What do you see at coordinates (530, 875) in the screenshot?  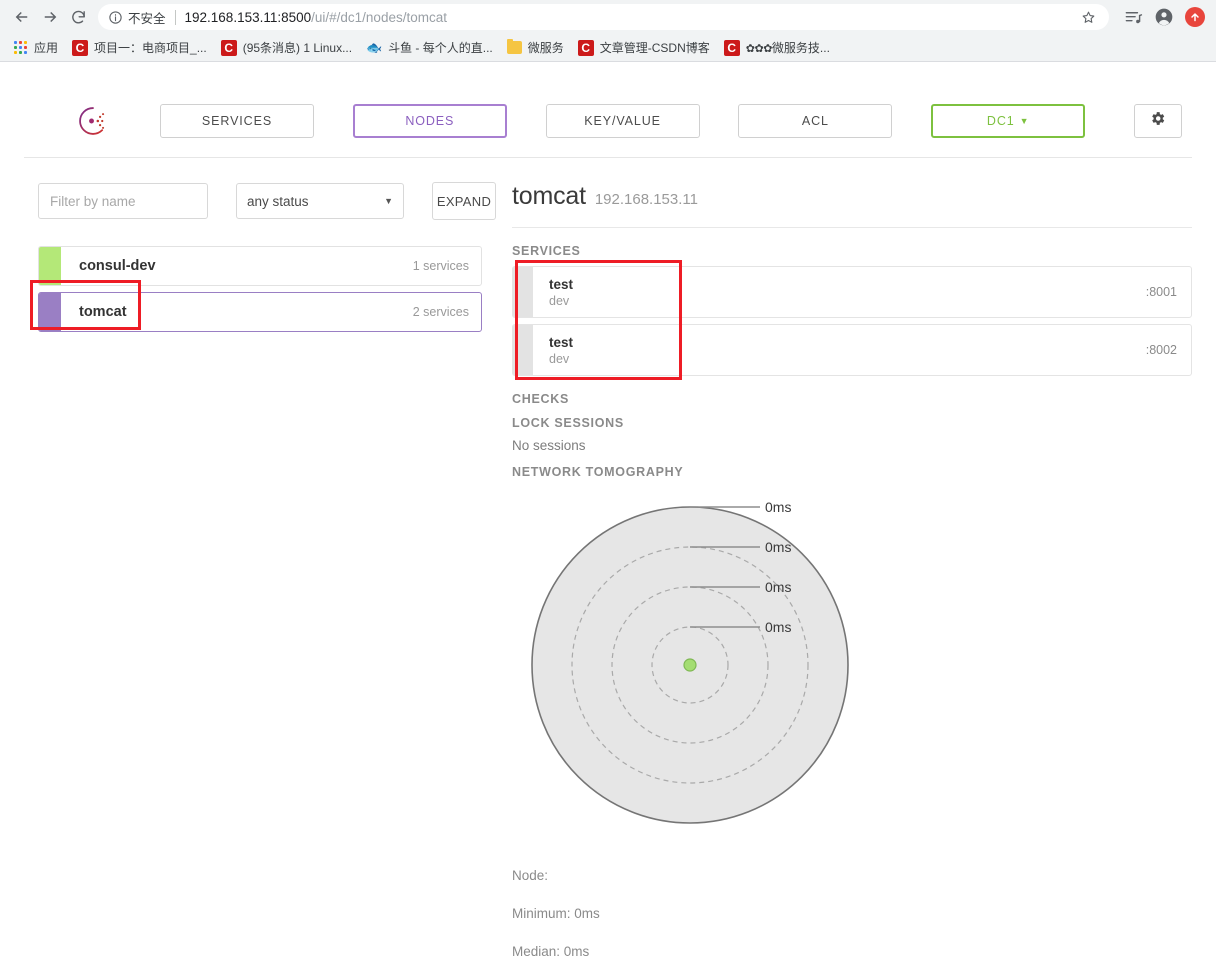 I see `stat-node: Node:` at bounding box center [530, 875].